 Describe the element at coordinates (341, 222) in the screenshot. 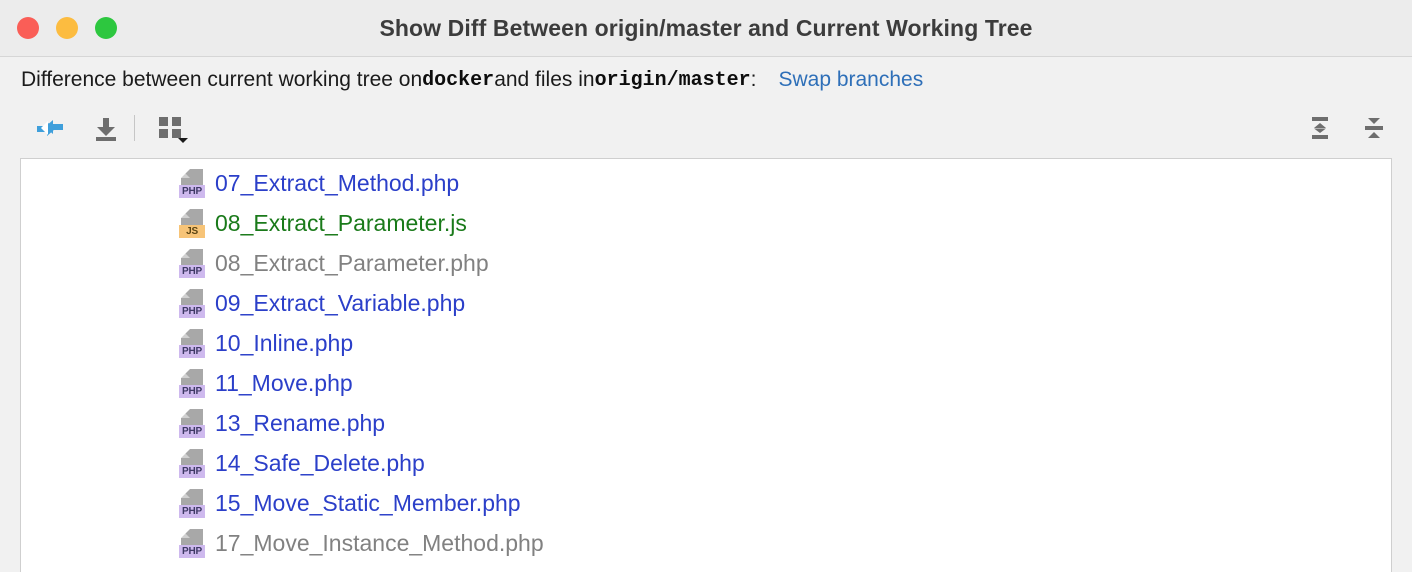

I see `file-name: 08_Extract_Parameter.js` at that location.